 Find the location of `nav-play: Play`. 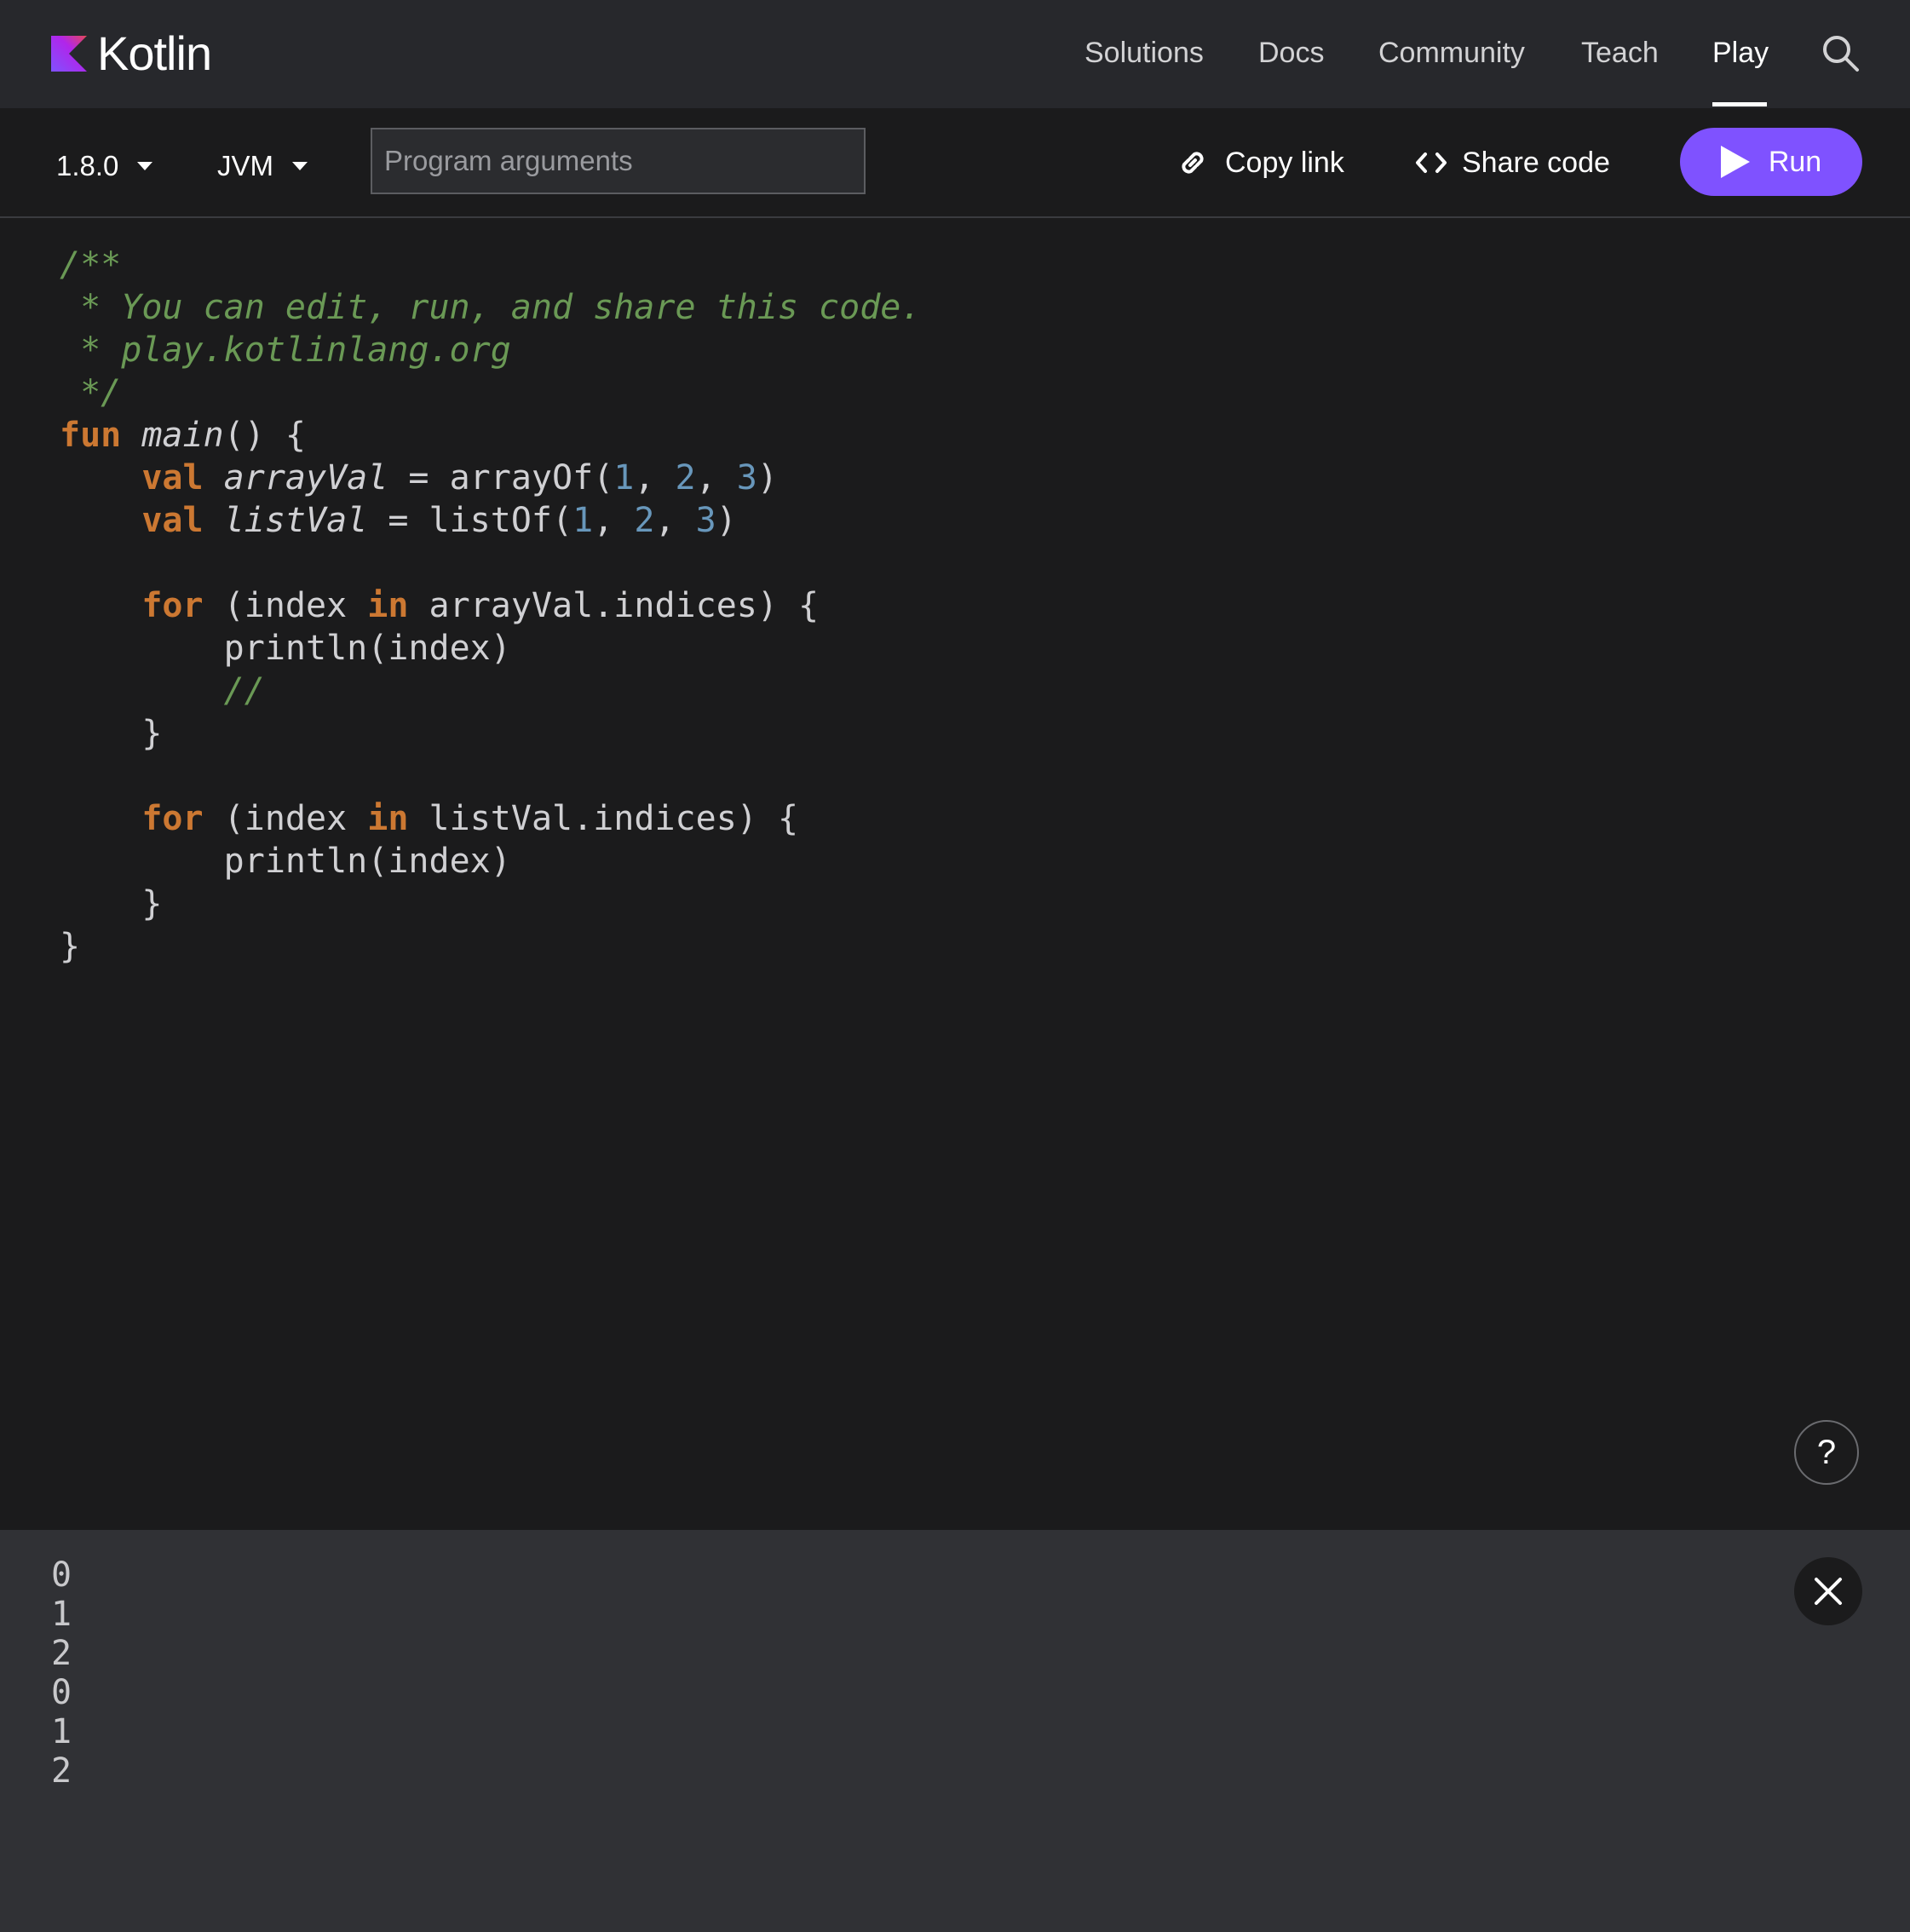

nav-play: Play is located at coordinates (1740, 53).